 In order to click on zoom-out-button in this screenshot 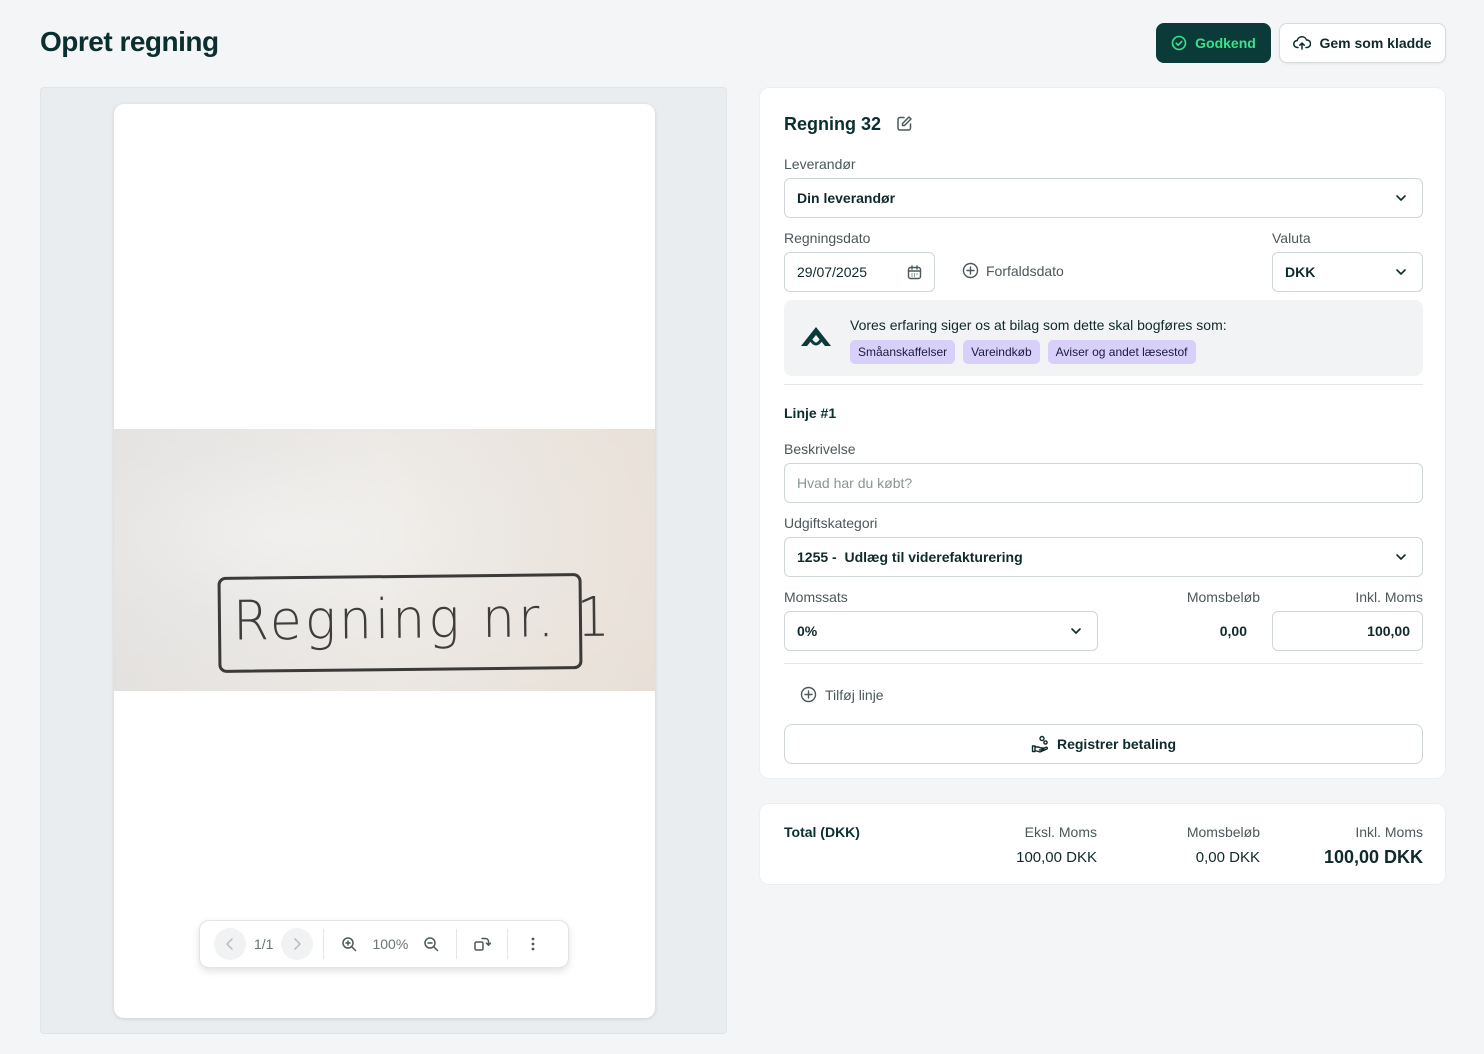, I will do `click(431, 944)`.